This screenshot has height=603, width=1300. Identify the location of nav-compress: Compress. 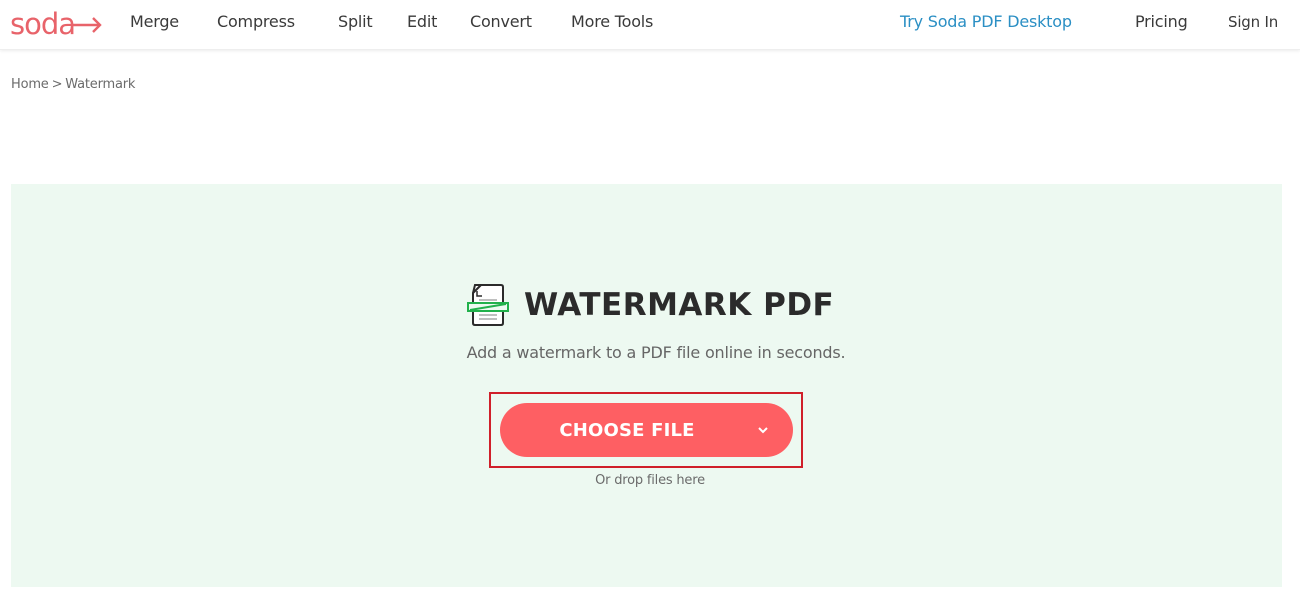
(256, 21).